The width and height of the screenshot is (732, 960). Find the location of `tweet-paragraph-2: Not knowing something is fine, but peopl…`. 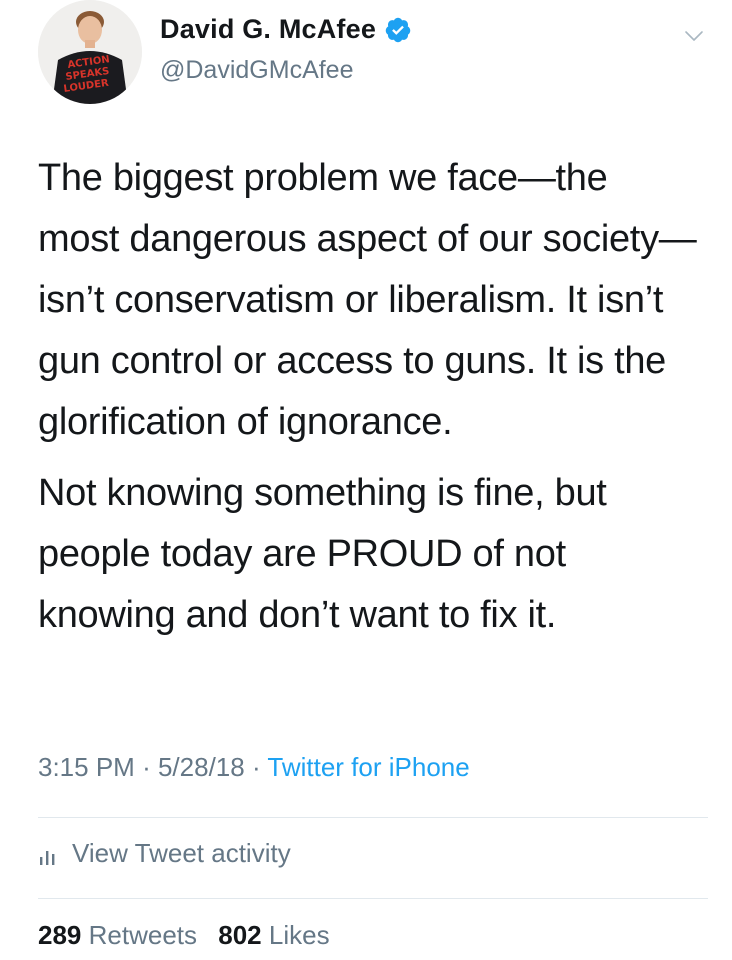

tweet-paragraph-2: Not knowing something is fine, but peopl… is located at coordinates (322, 554).